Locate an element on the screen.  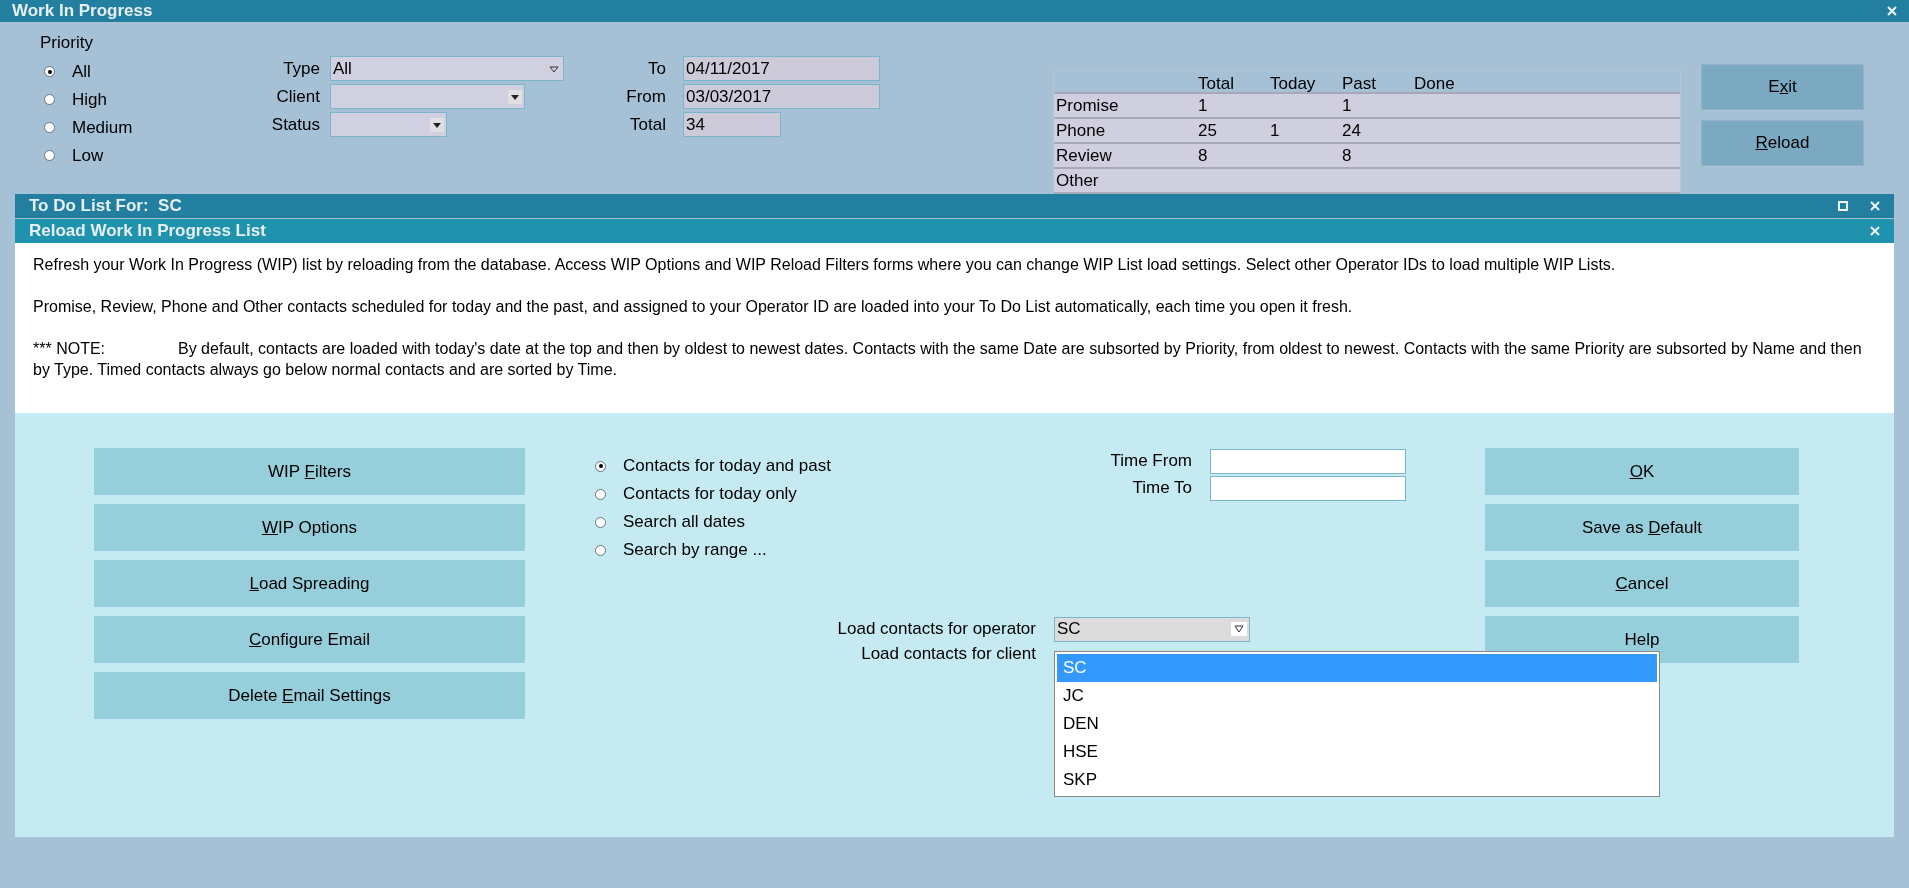
action-button: OK is located at coordinates (1642, 471).